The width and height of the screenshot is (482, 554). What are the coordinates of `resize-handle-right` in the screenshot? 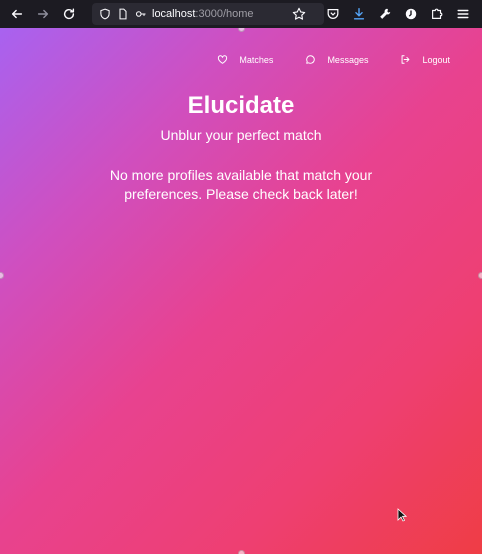 It's located at (480, 275).